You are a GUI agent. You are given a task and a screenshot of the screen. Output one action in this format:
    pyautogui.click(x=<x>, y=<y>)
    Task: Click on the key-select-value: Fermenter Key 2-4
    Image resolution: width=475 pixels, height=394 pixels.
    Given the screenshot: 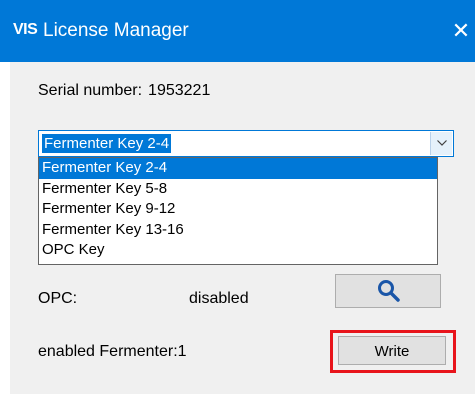 What is the action you would take?
    pyautogui.click(x=107, y=143)
    